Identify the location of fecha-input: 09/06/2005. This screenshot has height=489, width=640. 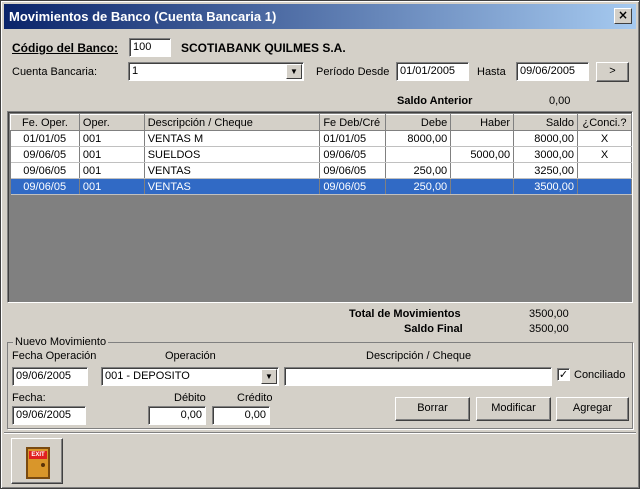
(49, 415).